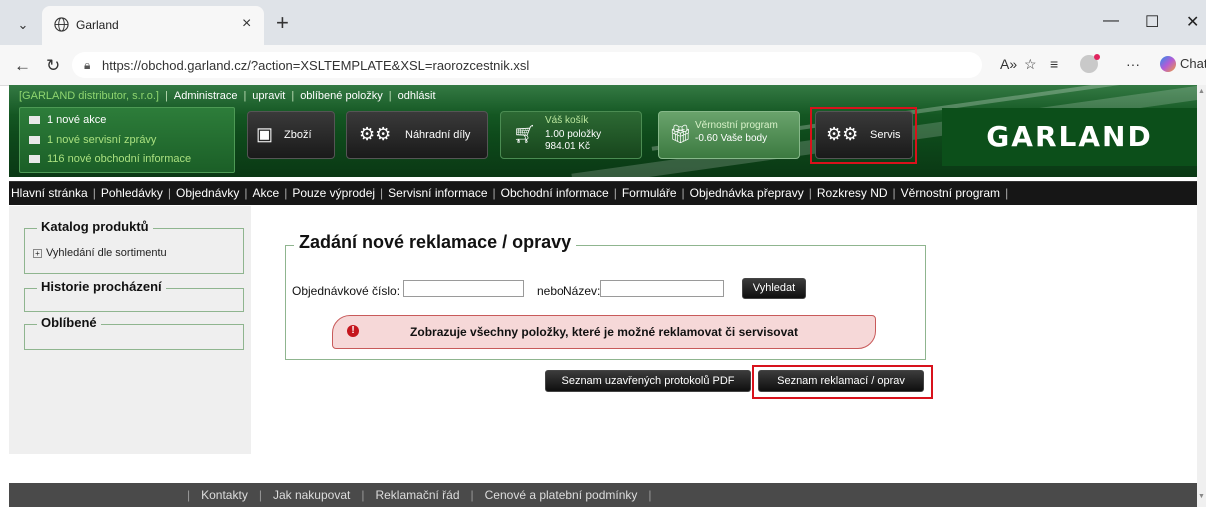 The image size is (1206, 507). Describe the element at coordinates (1201, 296) in the screenshot. I see `page-scrollbar: ▲ ▼` at that location.